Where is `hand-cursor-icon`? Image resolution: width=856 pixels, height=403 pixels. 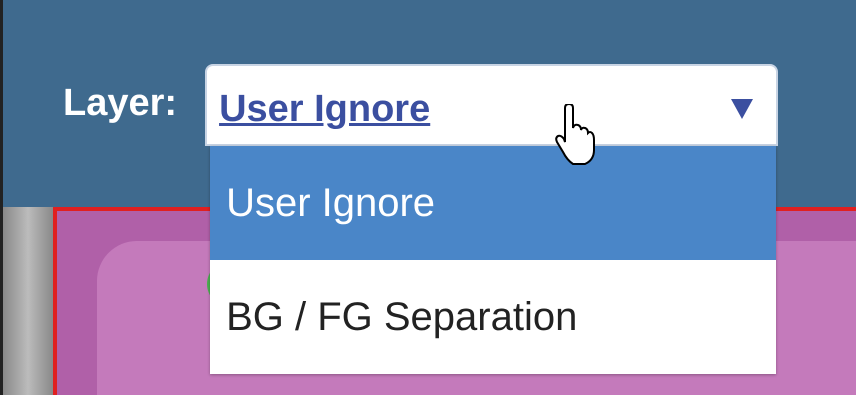
hand-cursor-icon is located at coordinates (575, 135).